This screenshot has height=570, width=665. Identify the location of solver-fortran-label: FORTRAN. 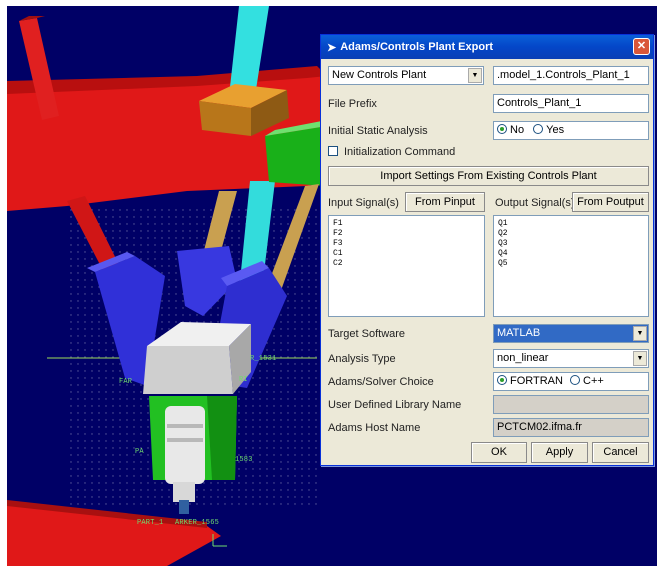
(536, 381).